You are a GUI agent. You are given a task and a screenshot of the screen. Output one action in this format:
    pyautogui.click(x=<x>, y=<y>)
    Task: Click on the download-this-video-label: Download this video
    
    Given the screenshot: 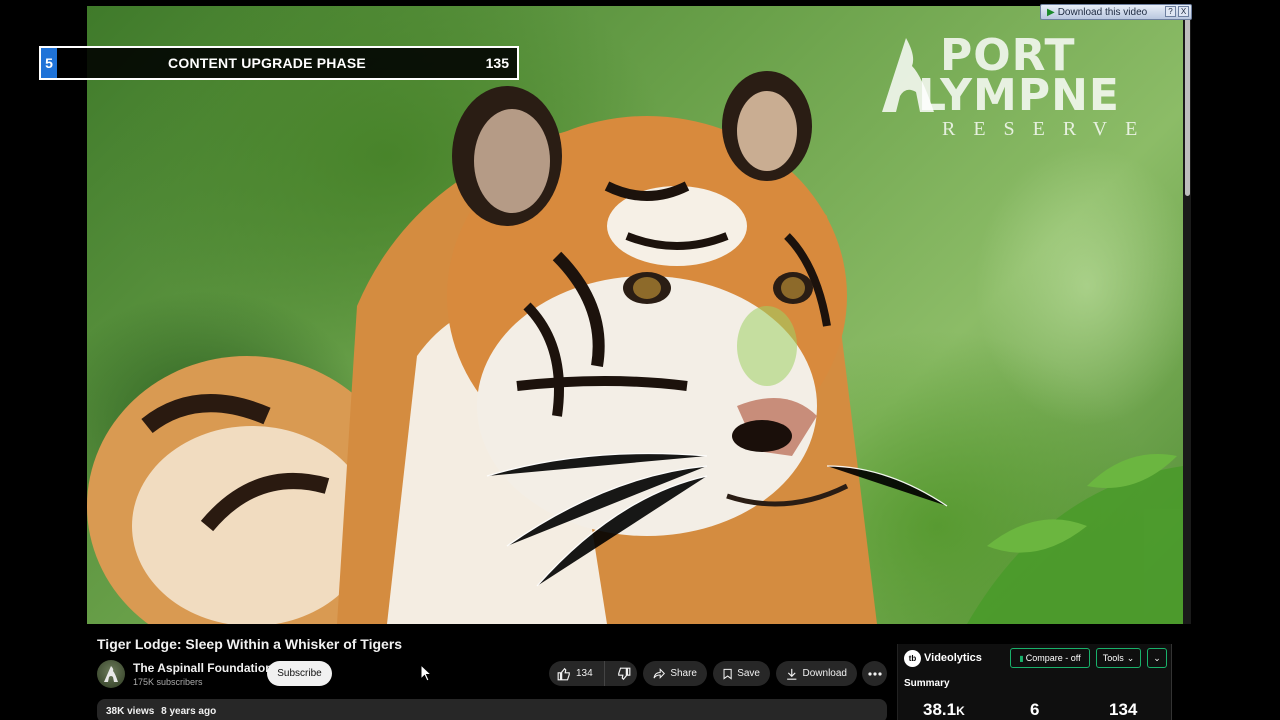 What is the action you would take?
    pyautogui.click(x=1102, y=12)
    